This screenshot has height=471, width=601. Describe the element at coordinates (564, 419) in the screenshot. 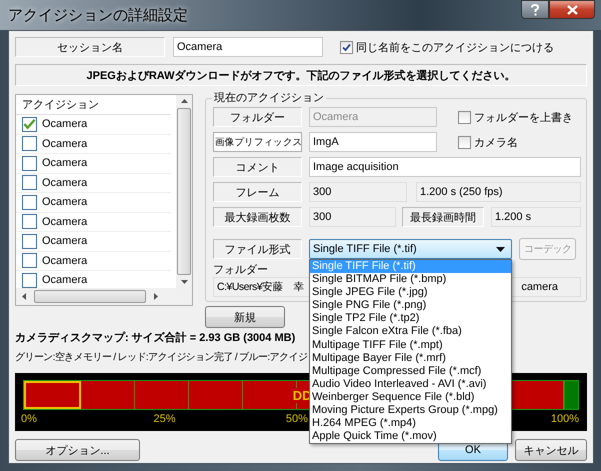

I see `tick-label: 100%` at that location.